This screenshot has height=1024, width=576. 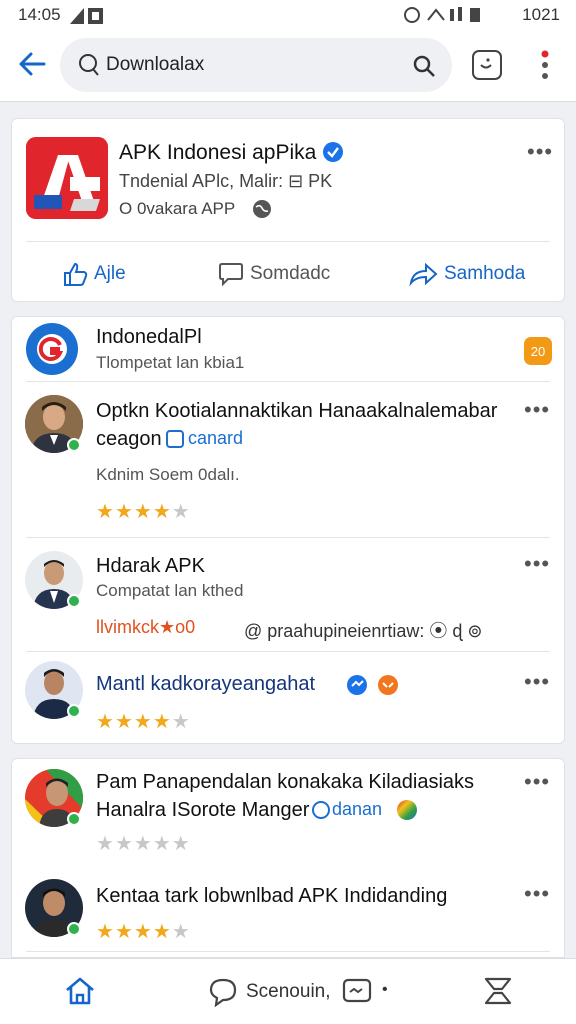 I want to click on status-bar: 14:05 1021, so click(x=288, y=15).